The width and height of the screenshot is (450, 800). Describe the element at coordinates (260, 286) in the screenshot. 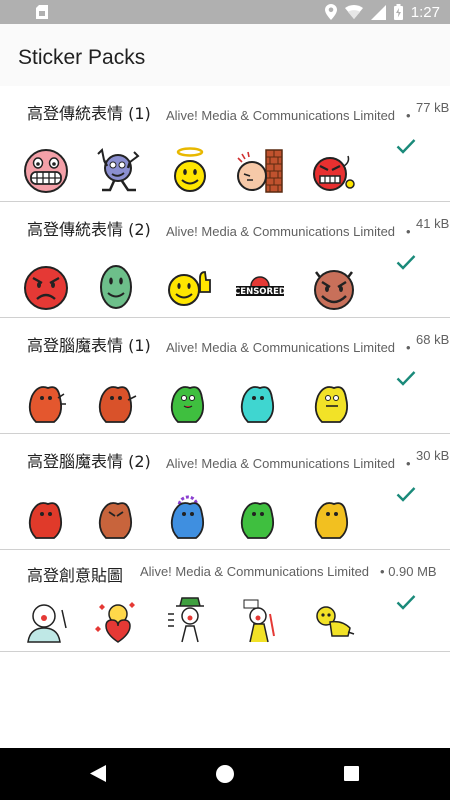

I see `censored-sticker: CENSORED` at that location.